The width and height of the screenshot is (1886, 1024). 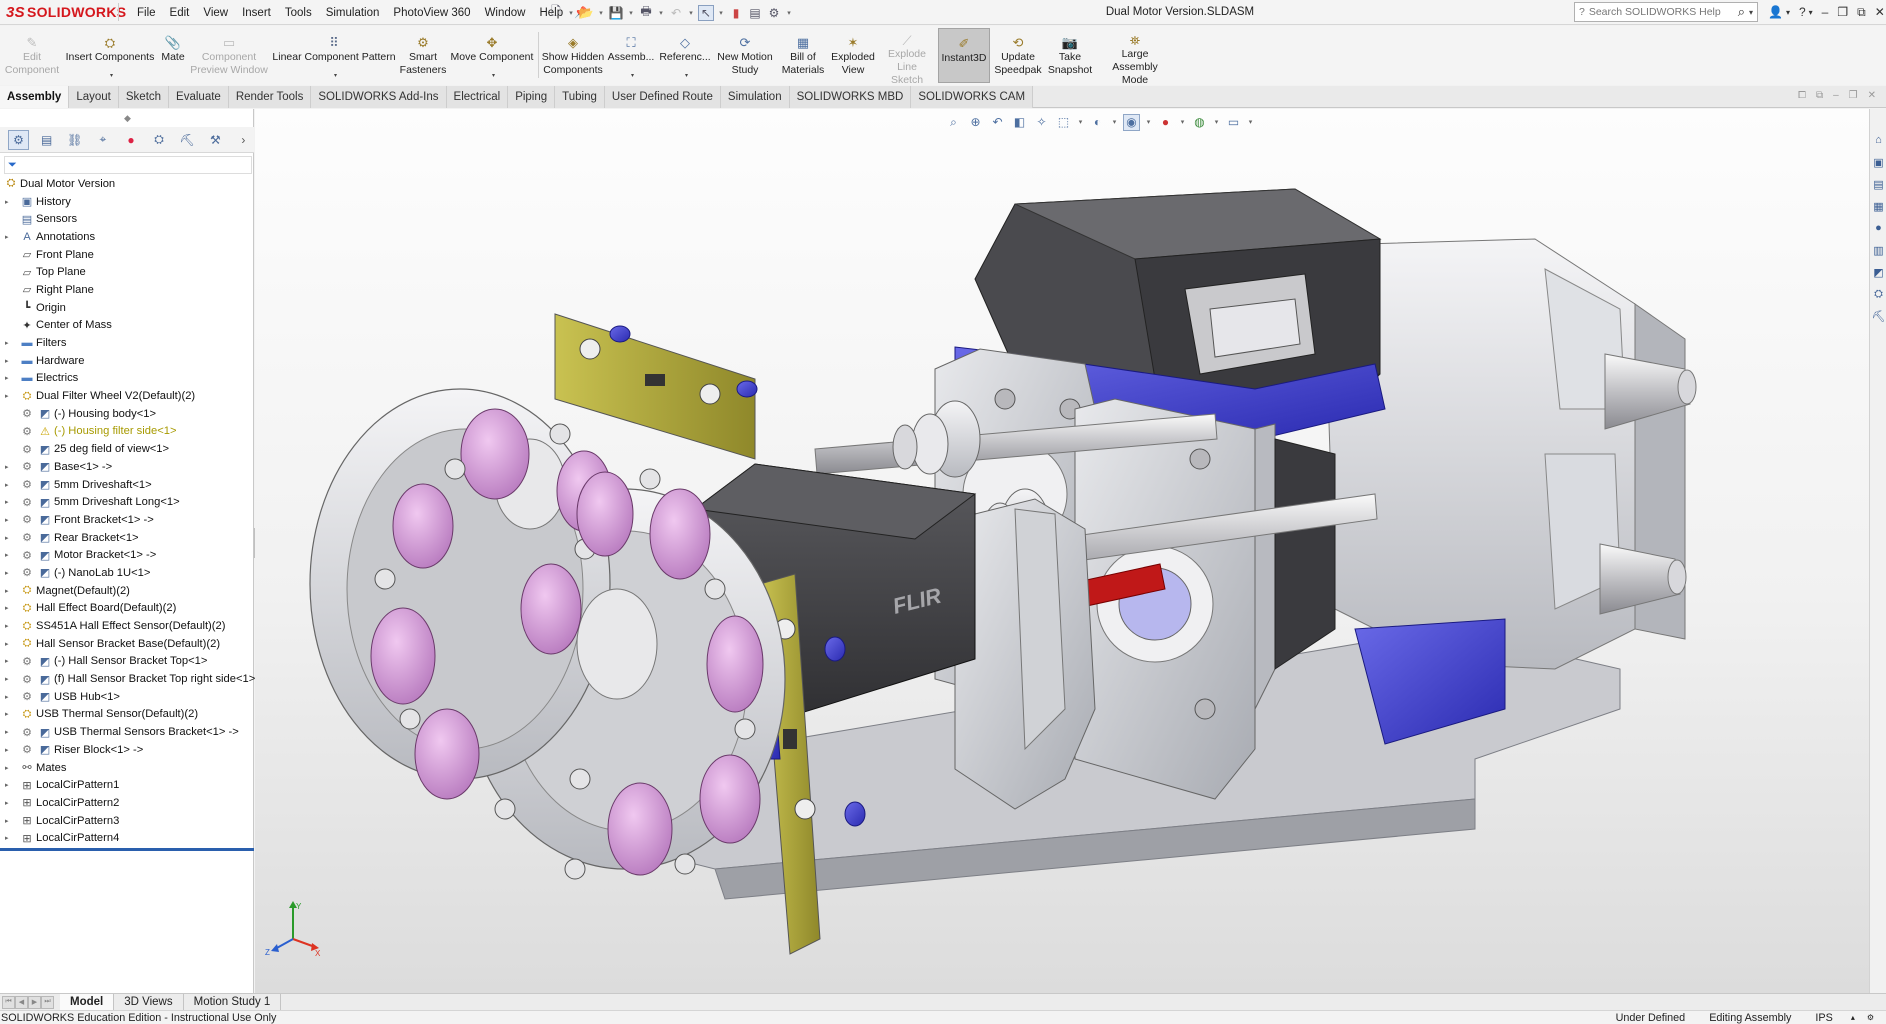 What do you see at coordinates (127, 255) in the screenshot?
I see `tree-item: ▱ Front Plane` at bounding box center [127, 255].